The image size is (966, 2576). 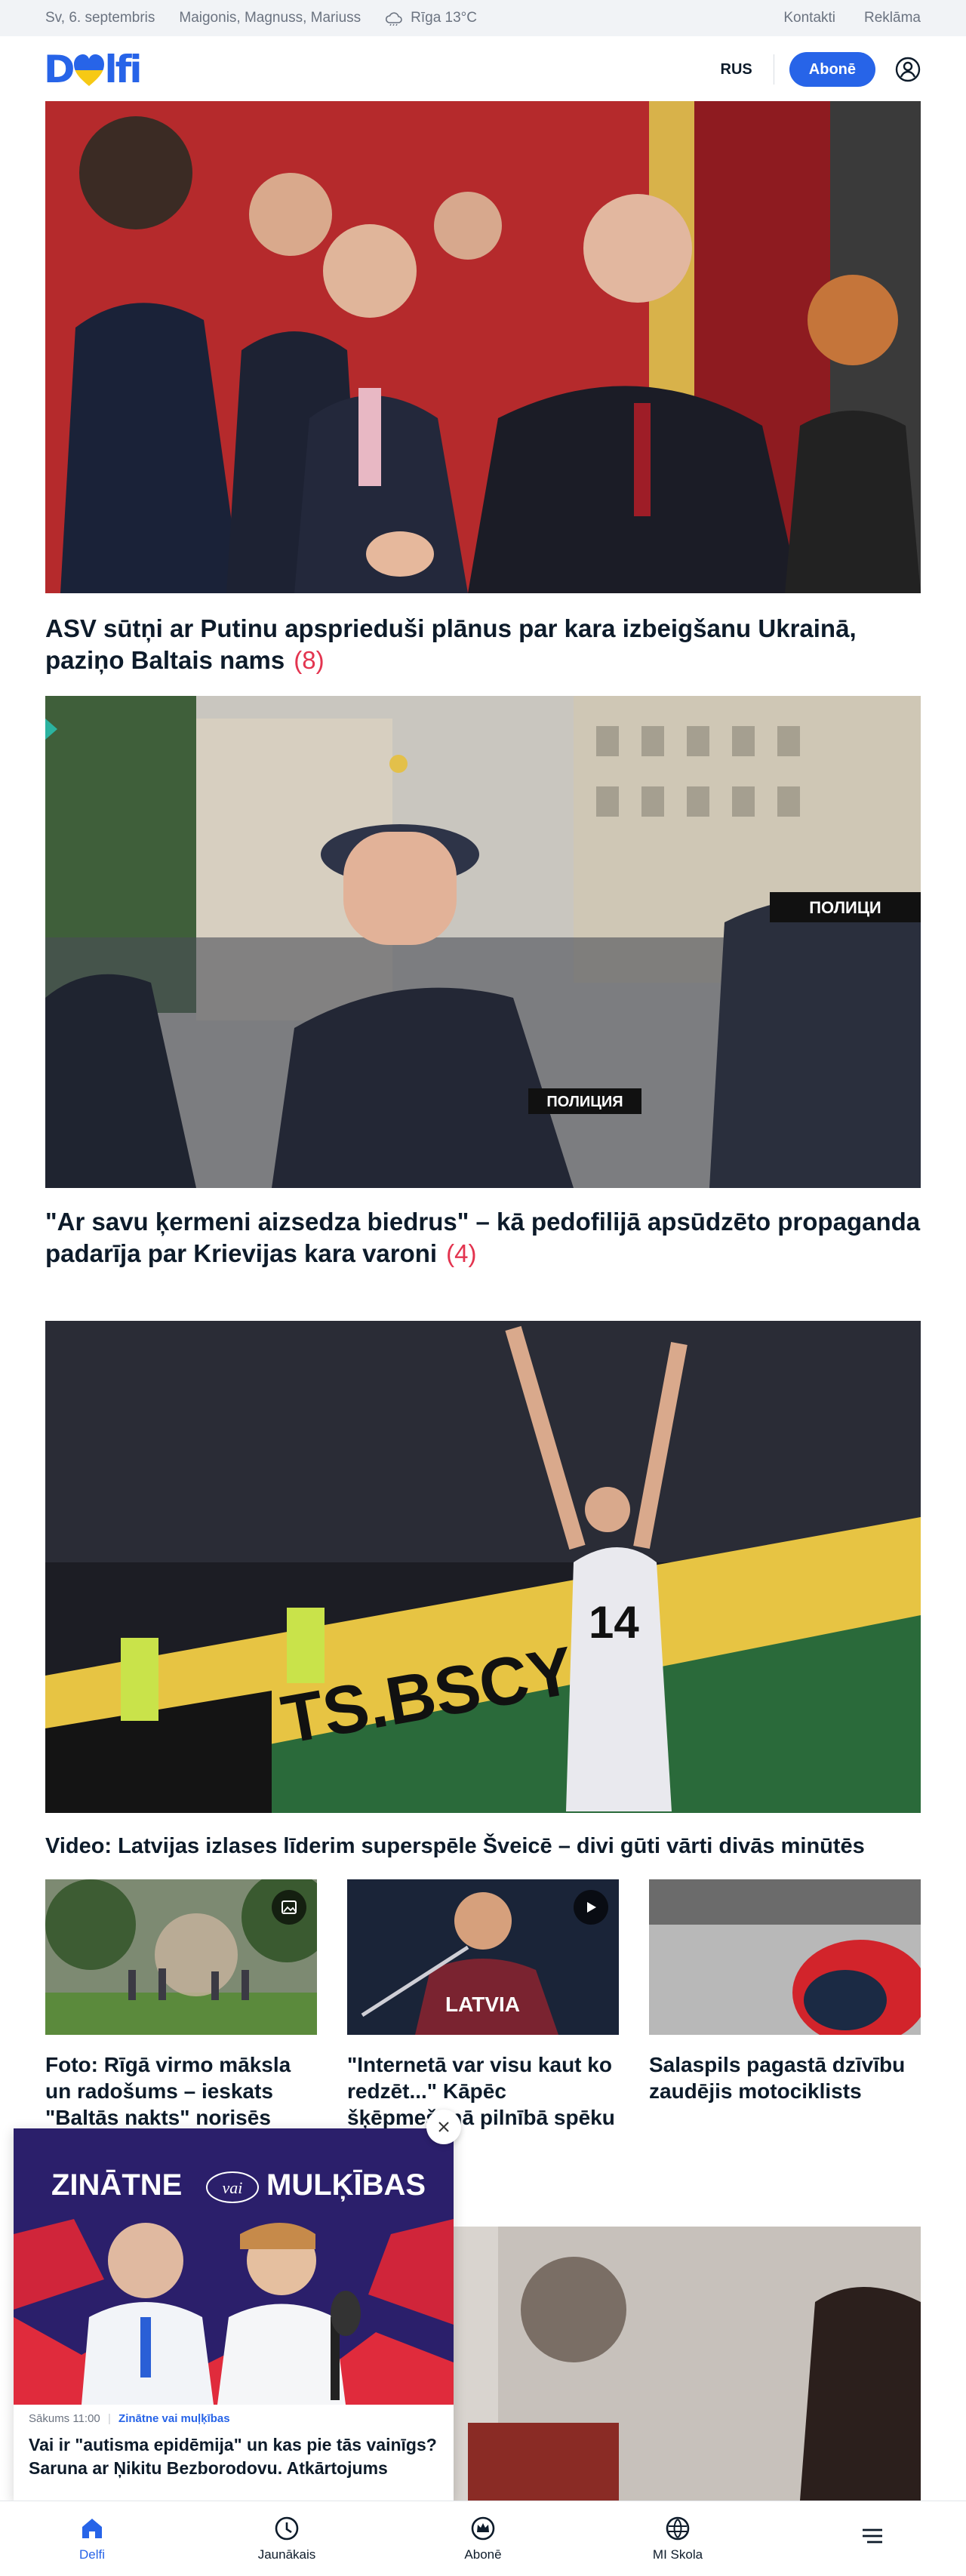 I want to click on delfi-logo: D lfi, so click(x=93, y=69).